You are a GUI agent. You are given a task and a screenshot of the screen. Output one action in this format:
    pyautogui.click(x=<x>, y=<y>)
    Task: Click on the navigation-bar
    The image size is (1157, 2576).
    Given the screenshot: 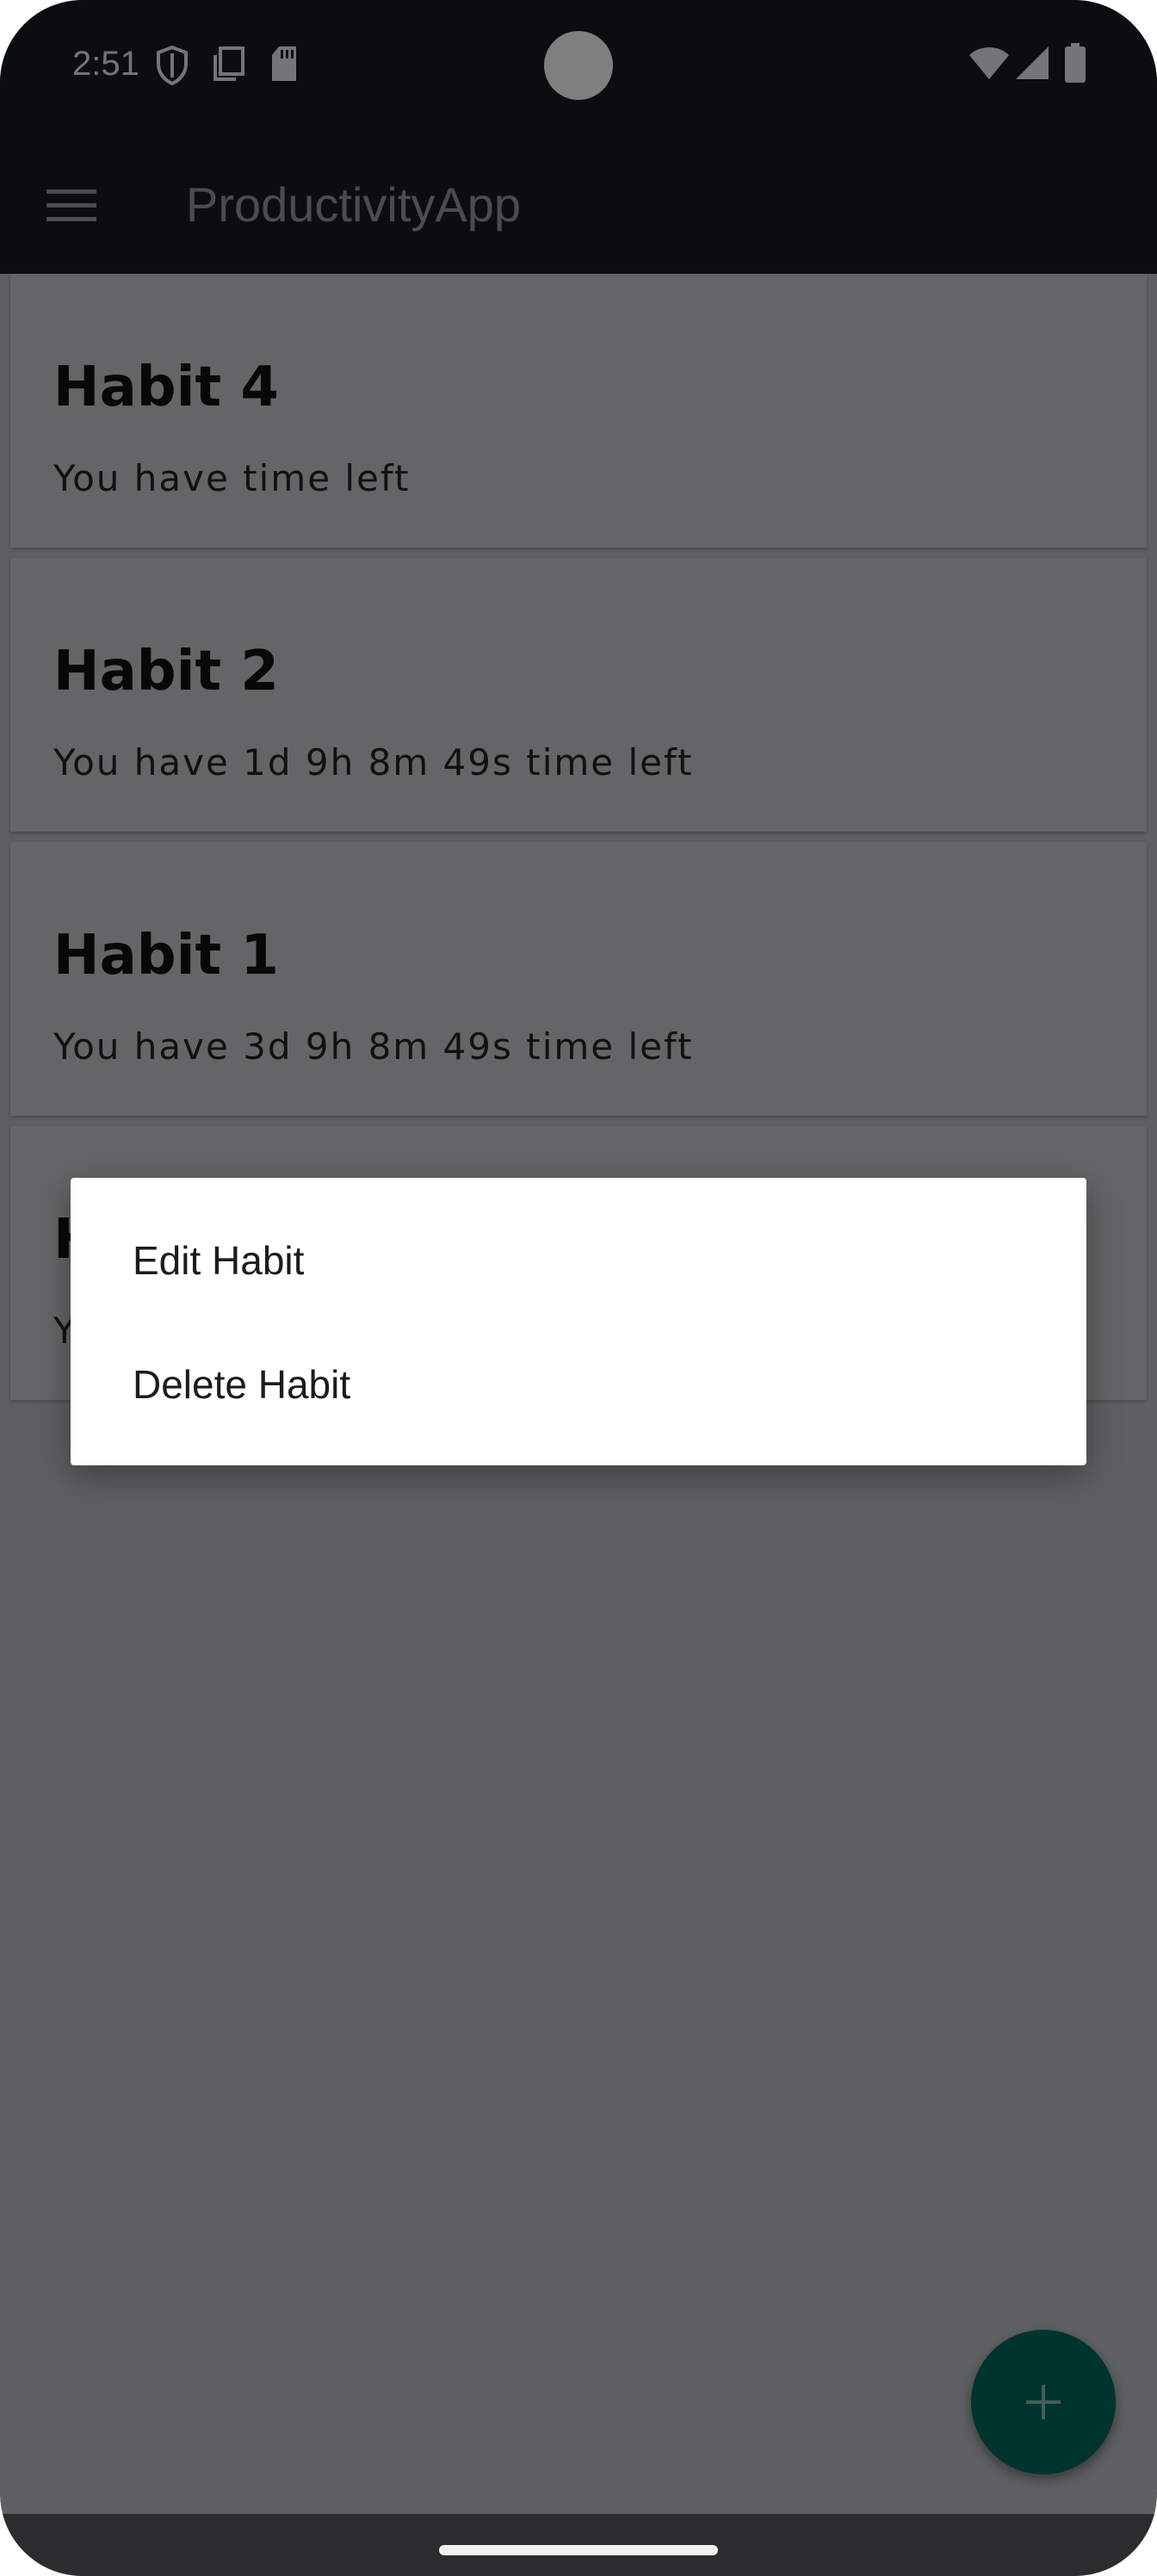 What is the action you would take?
    pyautogui.click(x=579, y=2545)
    